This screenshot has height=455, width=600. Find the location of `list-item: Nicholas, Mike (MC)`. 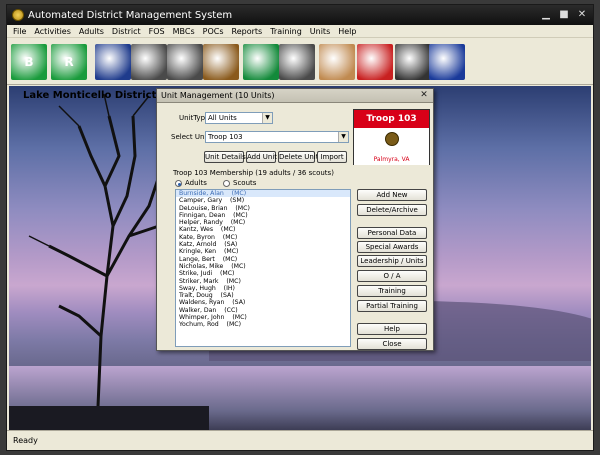

list-item: Nicholas, Mike (MC) is located at coordinates (263, 266).